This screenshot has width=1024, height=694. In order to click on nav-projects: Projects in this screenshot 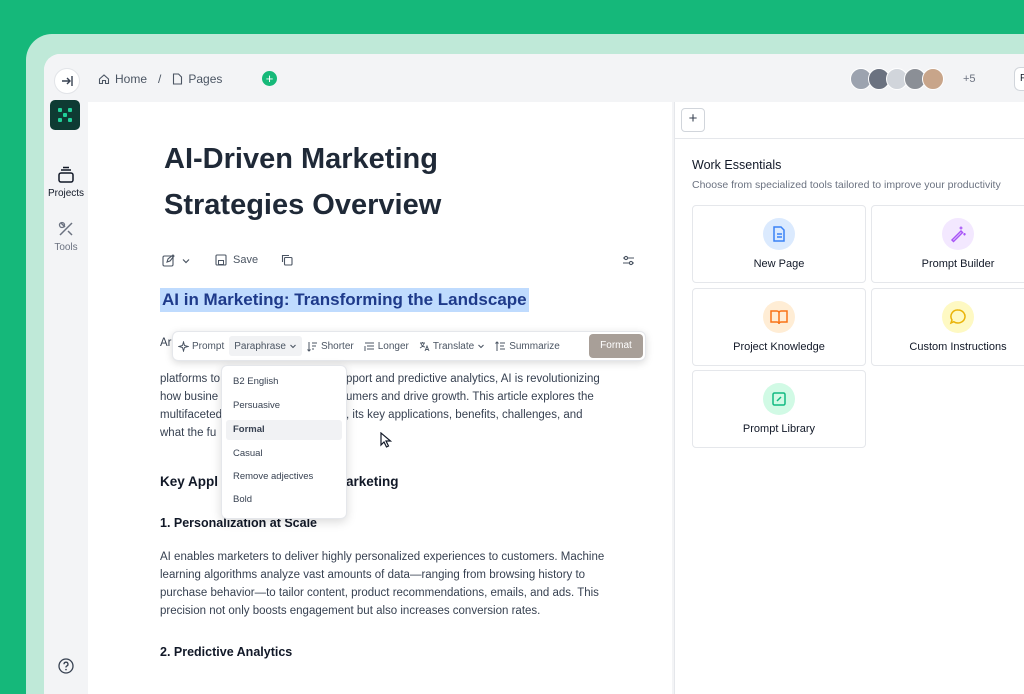, I will do `click(66, 182)`.